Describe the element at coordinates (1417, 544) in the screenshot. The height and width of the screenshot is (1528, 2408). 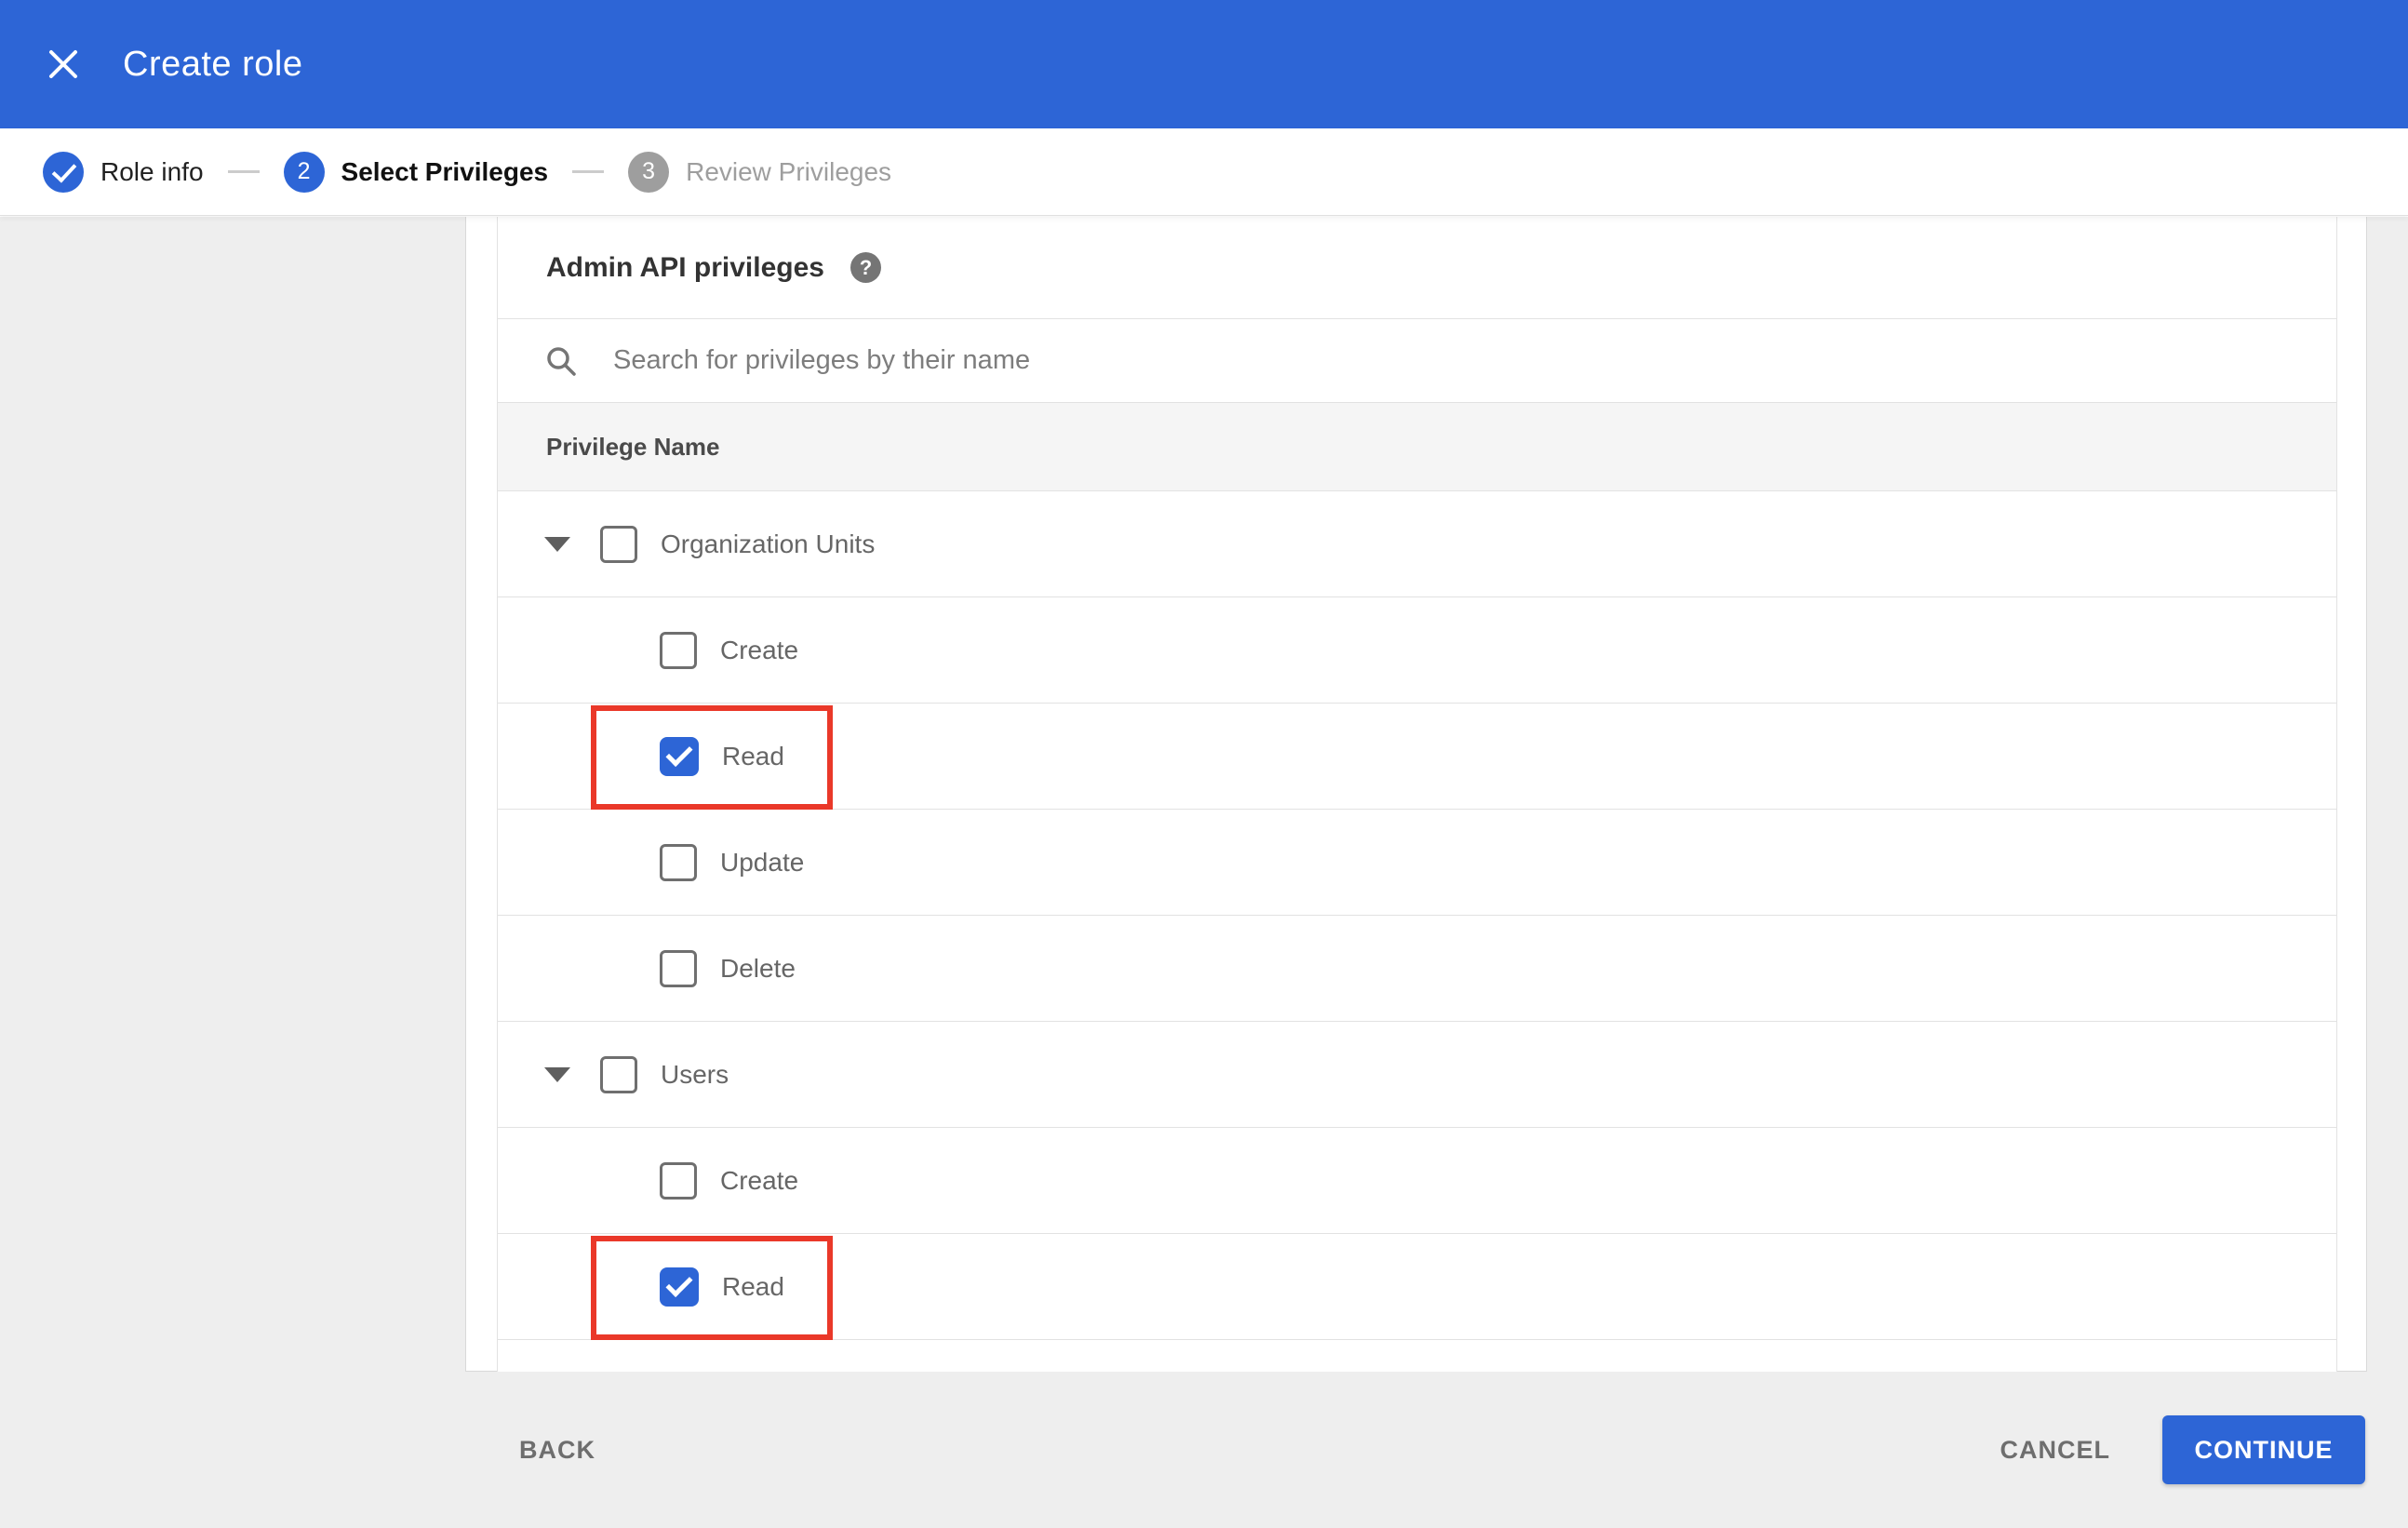
I see `table-row: Organization Units` at that location.